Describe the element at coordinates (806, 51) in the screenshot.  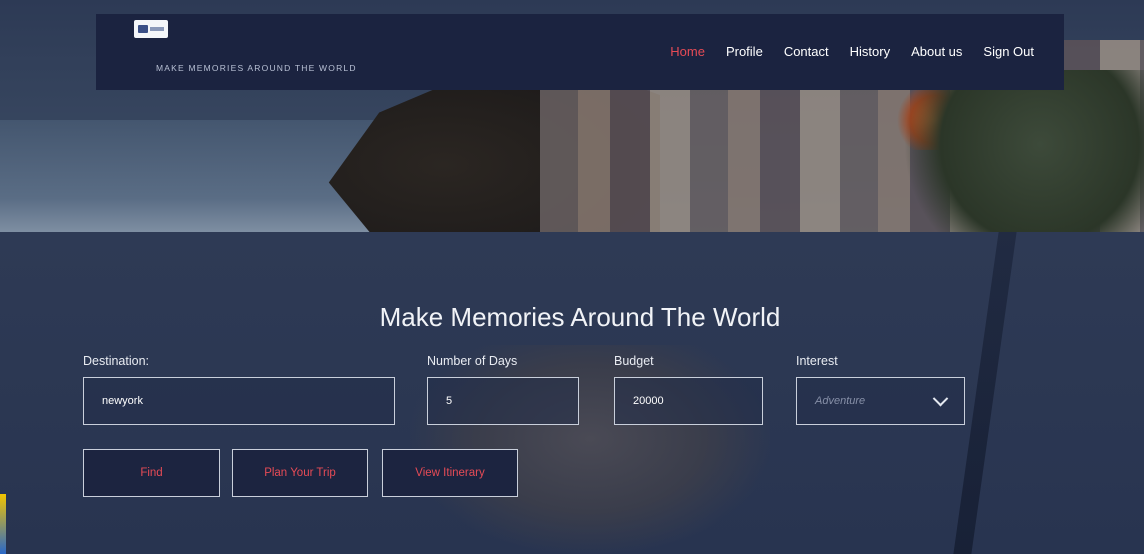
I see `nav-contact: Contact` at that location.